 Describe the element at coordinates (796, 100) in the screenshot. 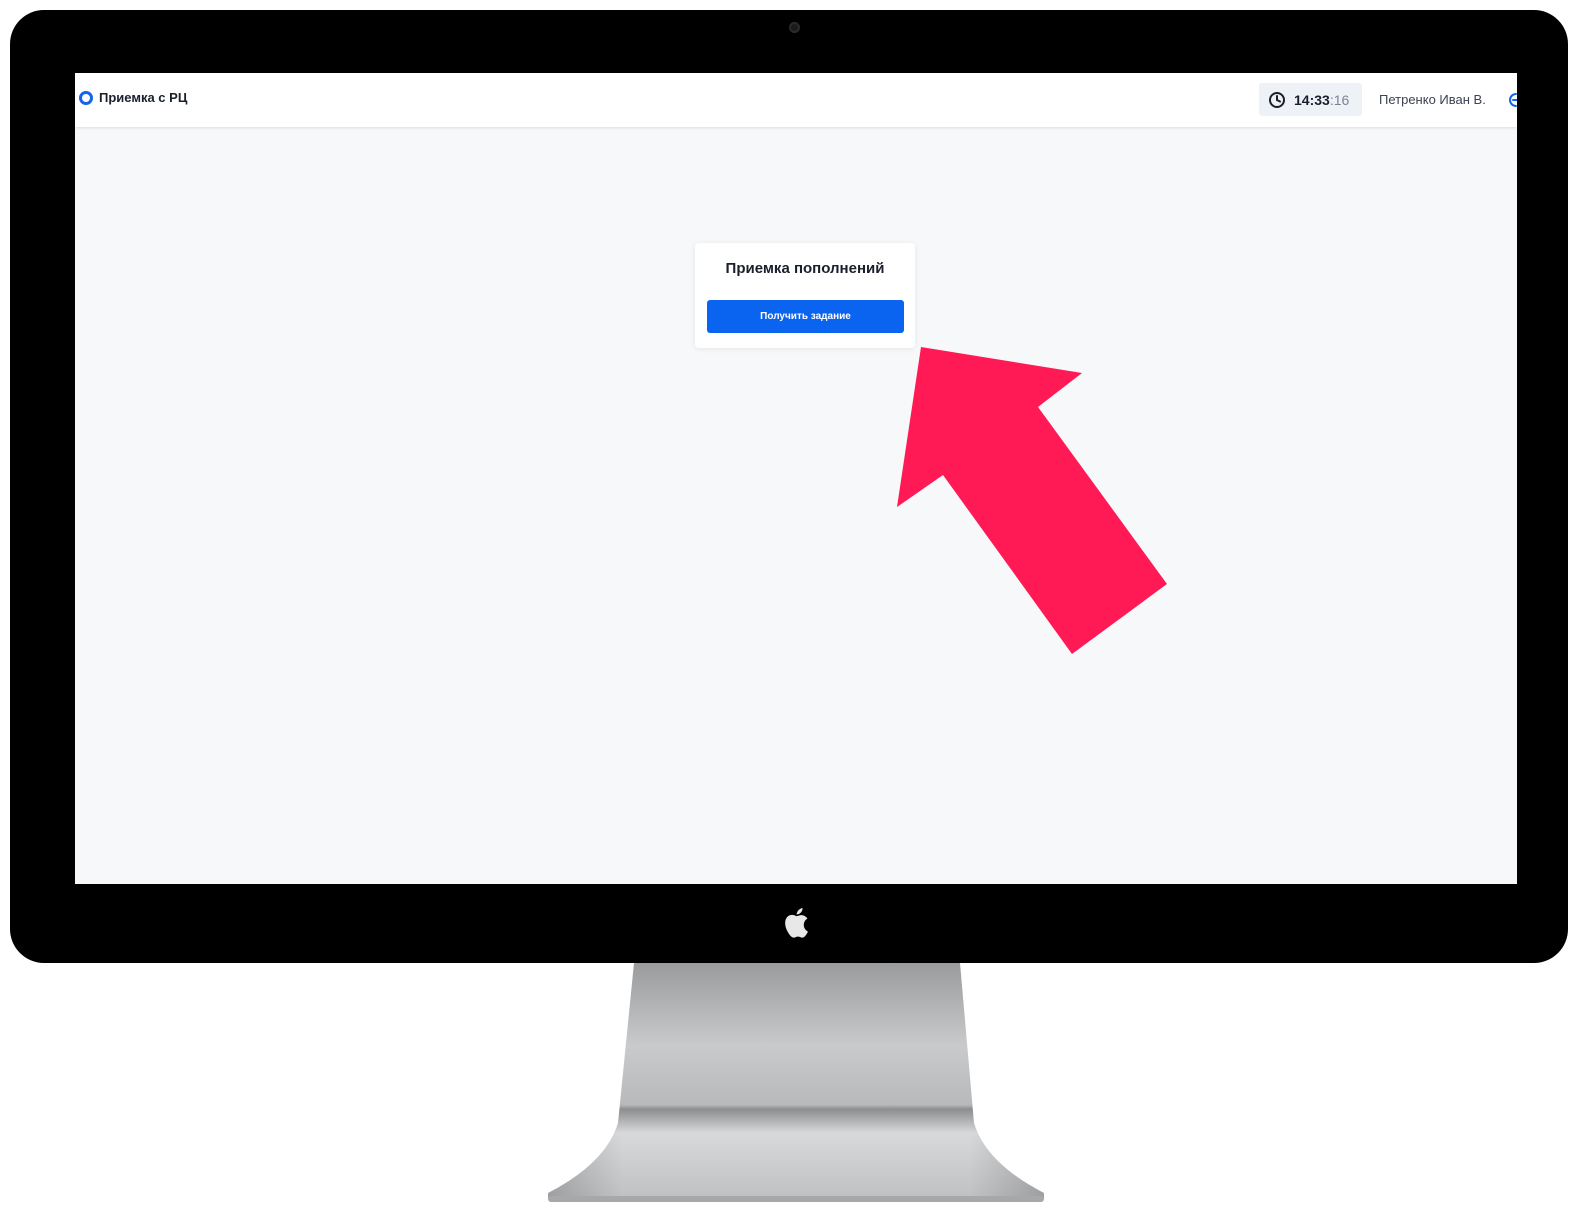

I see `top-bar: Приемка с РЦ 14:33:16 Петренко Иван В.` at that location.